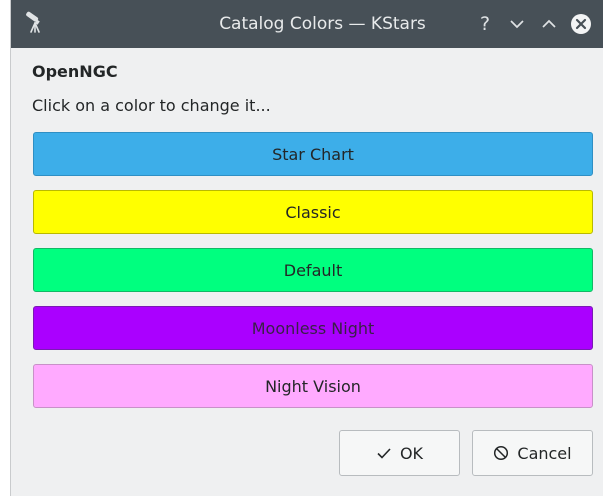 This screenshot has height=496, width=603. I want to click on classic-color-button: Classic, so click(313, 212).